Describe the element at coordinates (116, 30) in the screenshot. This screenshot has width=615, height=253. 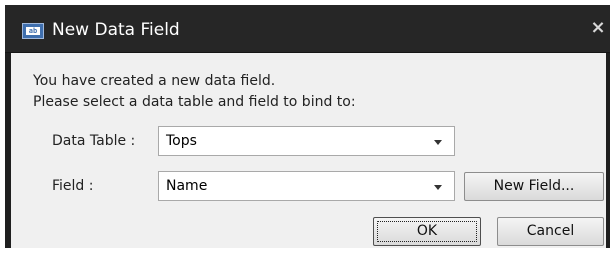
I see `dialog-title: New Data Field` at that location.